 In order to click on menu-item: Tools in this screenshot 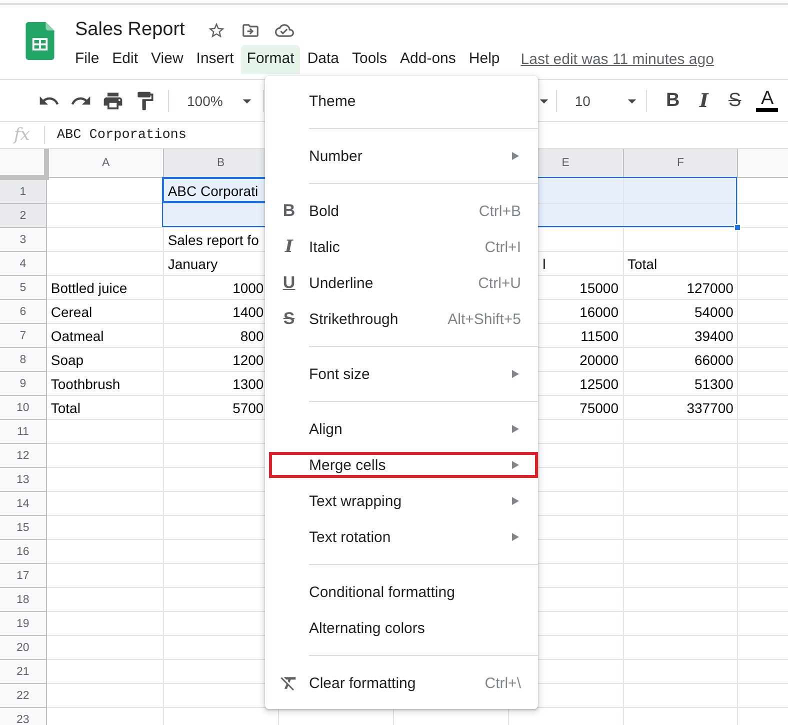, I will do `click(370, 59)`.